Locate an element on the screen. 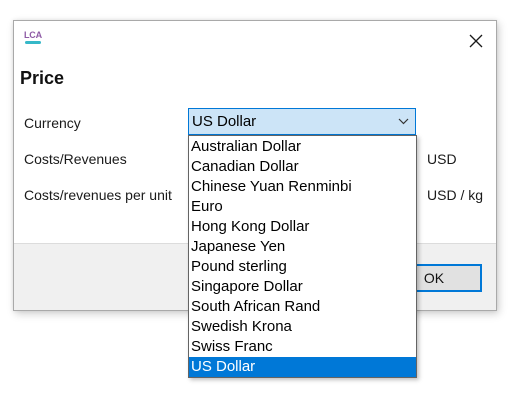  currency-option: Singapore Dollar is located at coordinates (302, 287).